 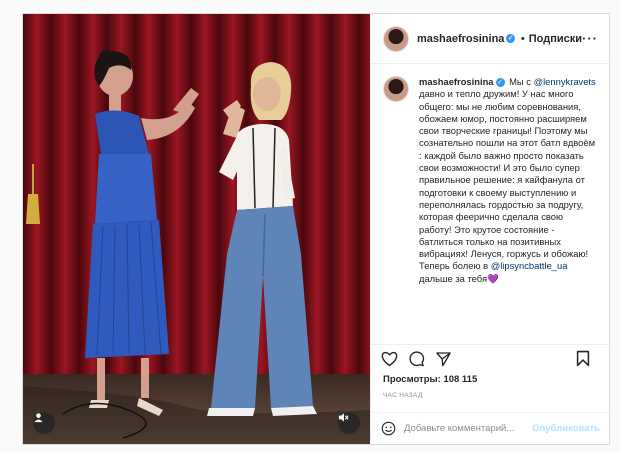 What do you see at coordinates (500, 83) in the screenshot?
I see `caption-verified-icon: ✓` at bounding box center [500, 83].